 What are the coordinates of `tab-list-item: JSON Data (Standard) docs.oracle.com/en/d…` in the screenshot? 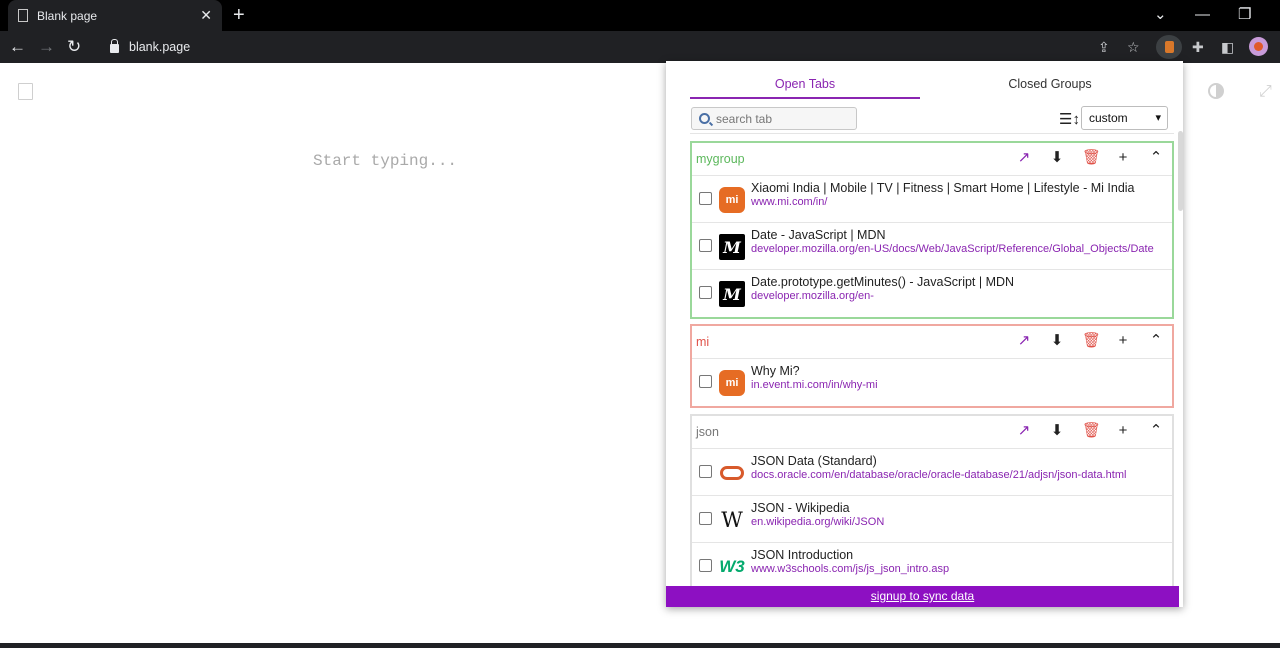 It's located at (932, 472).